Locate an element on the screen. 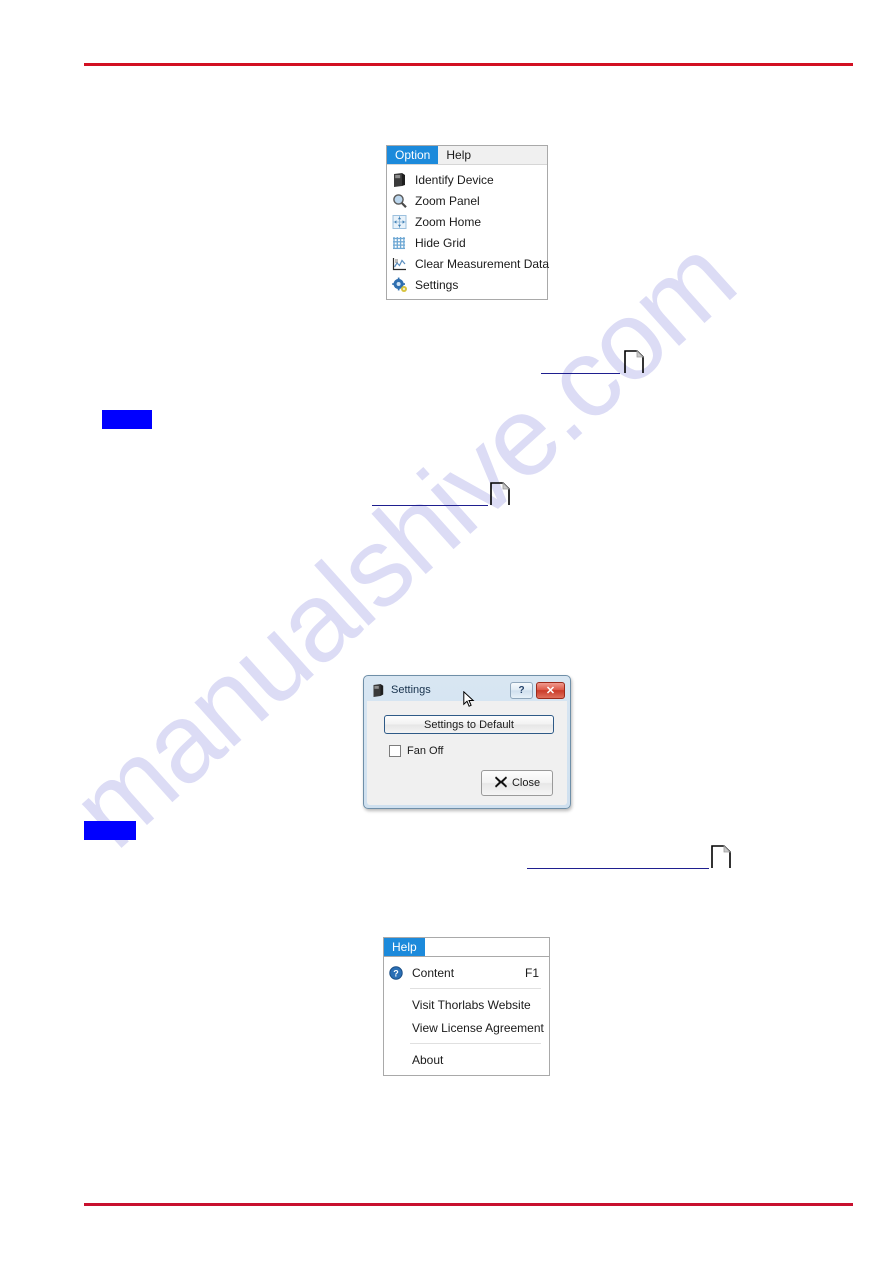  close-button-text: Close is located at coordinates (526, 783).